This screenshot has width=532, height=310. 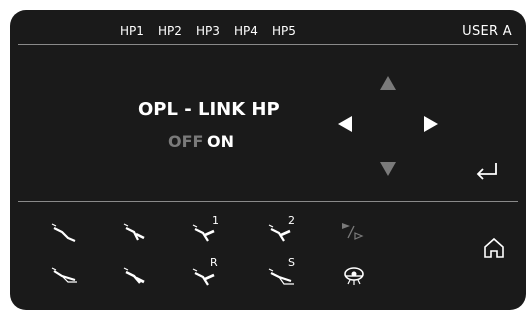 What do you see at coordinates (284, 270) in the screenshot?
I see `instrument-handpiece-icon: S` at bounding box center [284, 270].